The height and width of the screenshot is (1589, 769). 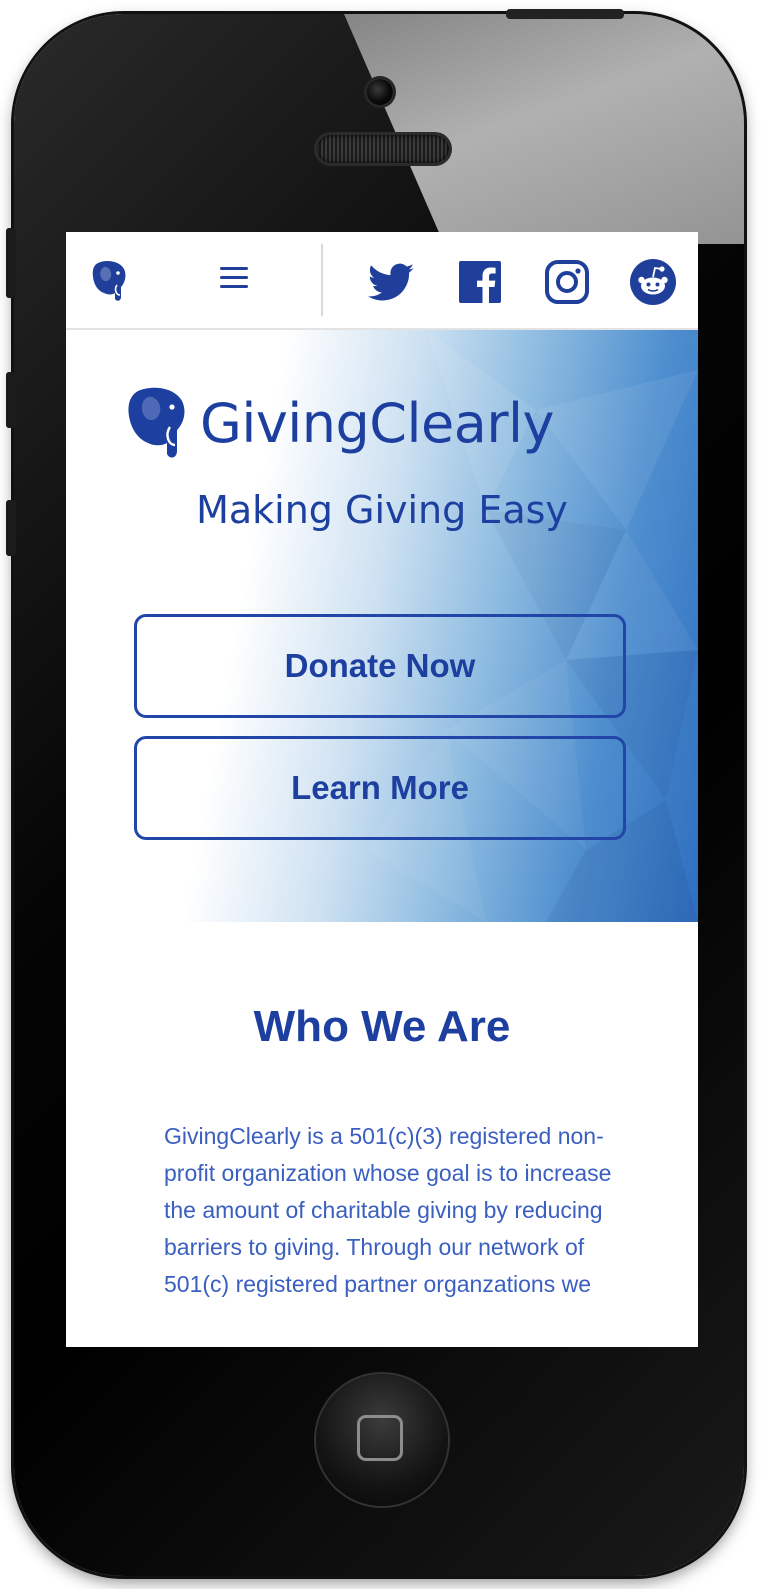 I want to click on top-navbar, so click(x=382, y=281).